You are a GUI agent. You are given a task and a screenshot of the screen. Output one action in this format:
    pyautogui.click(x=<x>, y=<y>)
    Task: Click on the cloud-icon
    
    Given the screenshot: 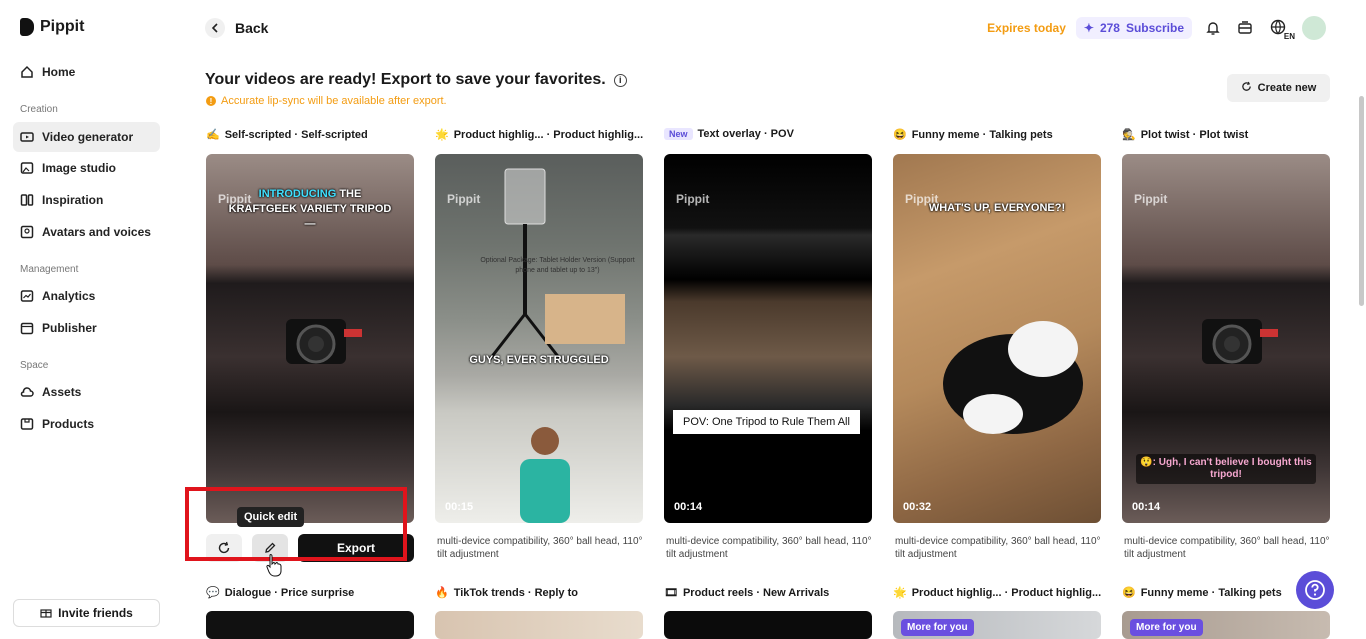 What is the action you would take?
    pyautogui.click(x=27, y=392)
    